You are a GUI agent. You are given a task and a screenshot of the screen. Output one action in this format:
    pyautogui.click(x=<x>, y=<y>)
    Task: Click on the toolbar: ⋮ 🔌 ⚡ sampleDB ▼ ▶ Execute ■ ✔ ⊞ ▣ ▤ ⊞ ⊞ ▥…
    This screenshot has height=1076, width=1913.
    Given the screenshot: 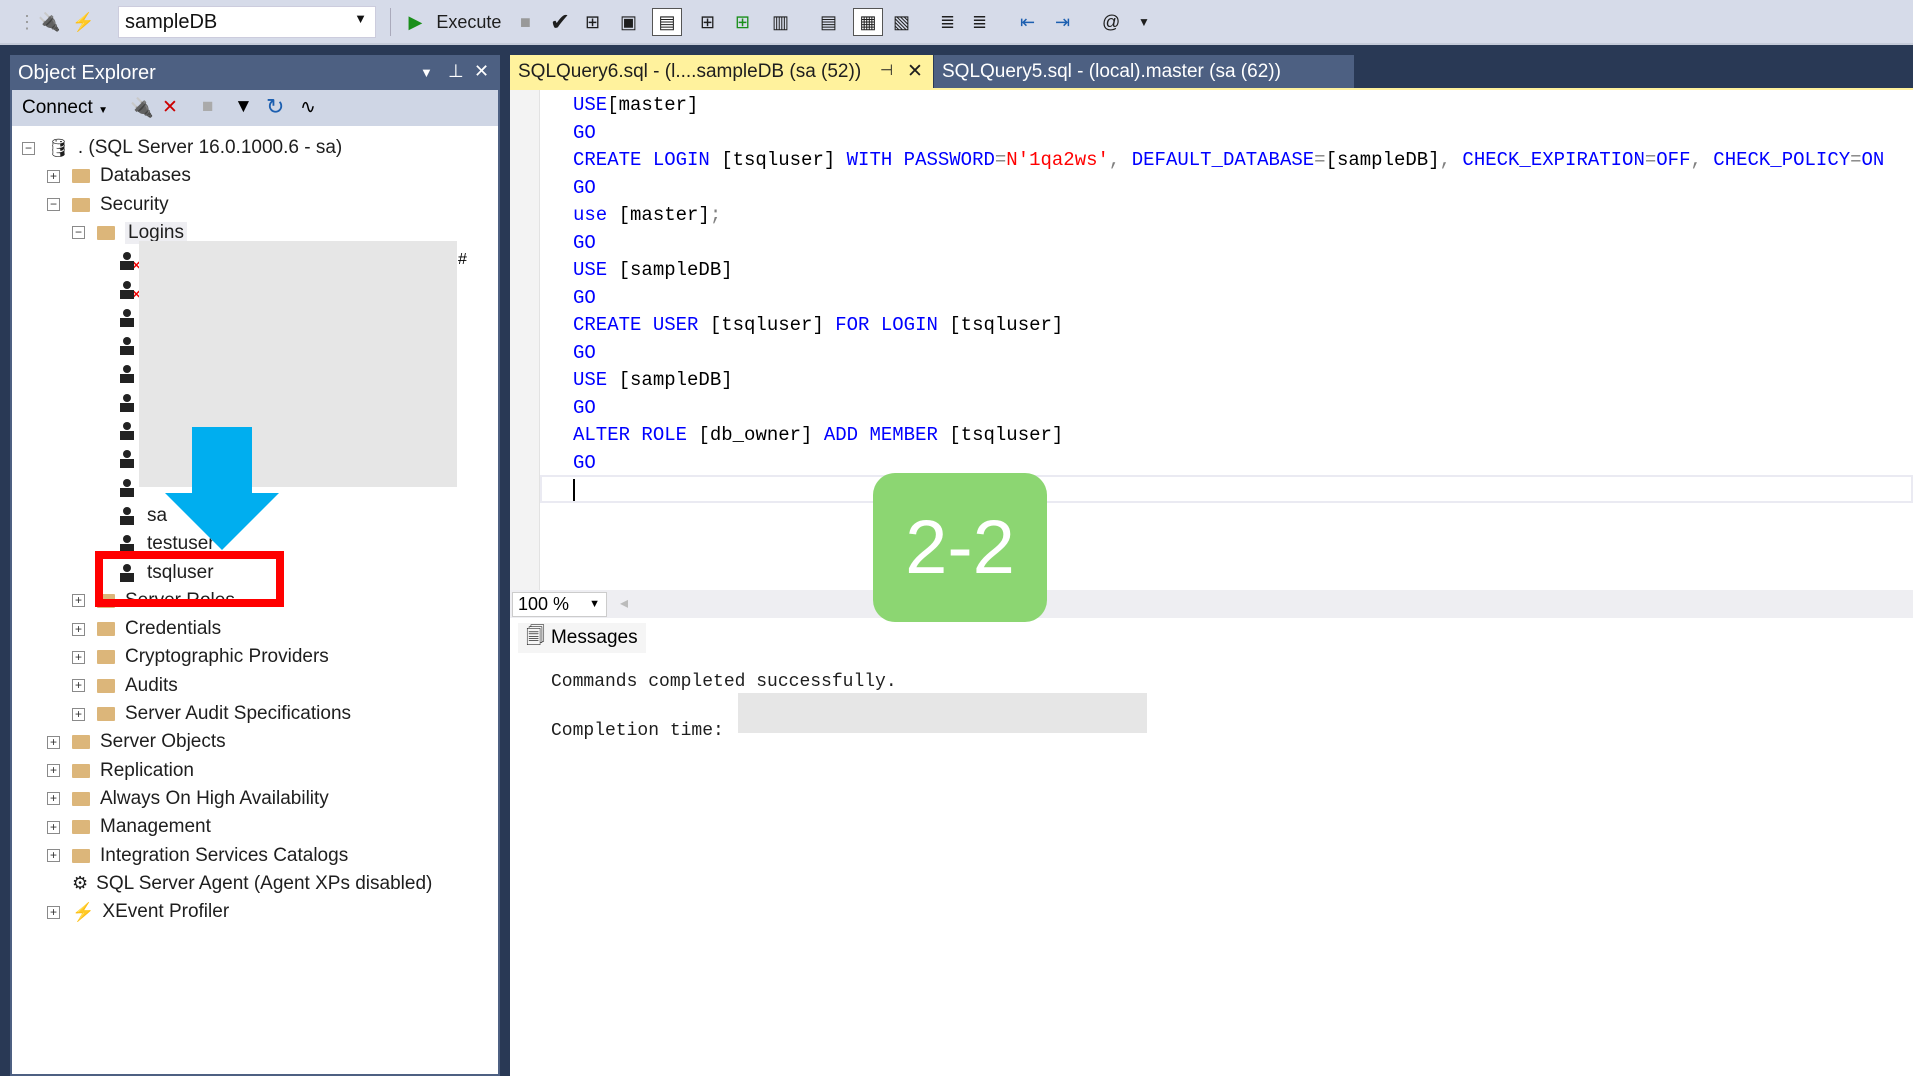 What is the action you would take?
    pyautogui.click(x=956, y=22)
    